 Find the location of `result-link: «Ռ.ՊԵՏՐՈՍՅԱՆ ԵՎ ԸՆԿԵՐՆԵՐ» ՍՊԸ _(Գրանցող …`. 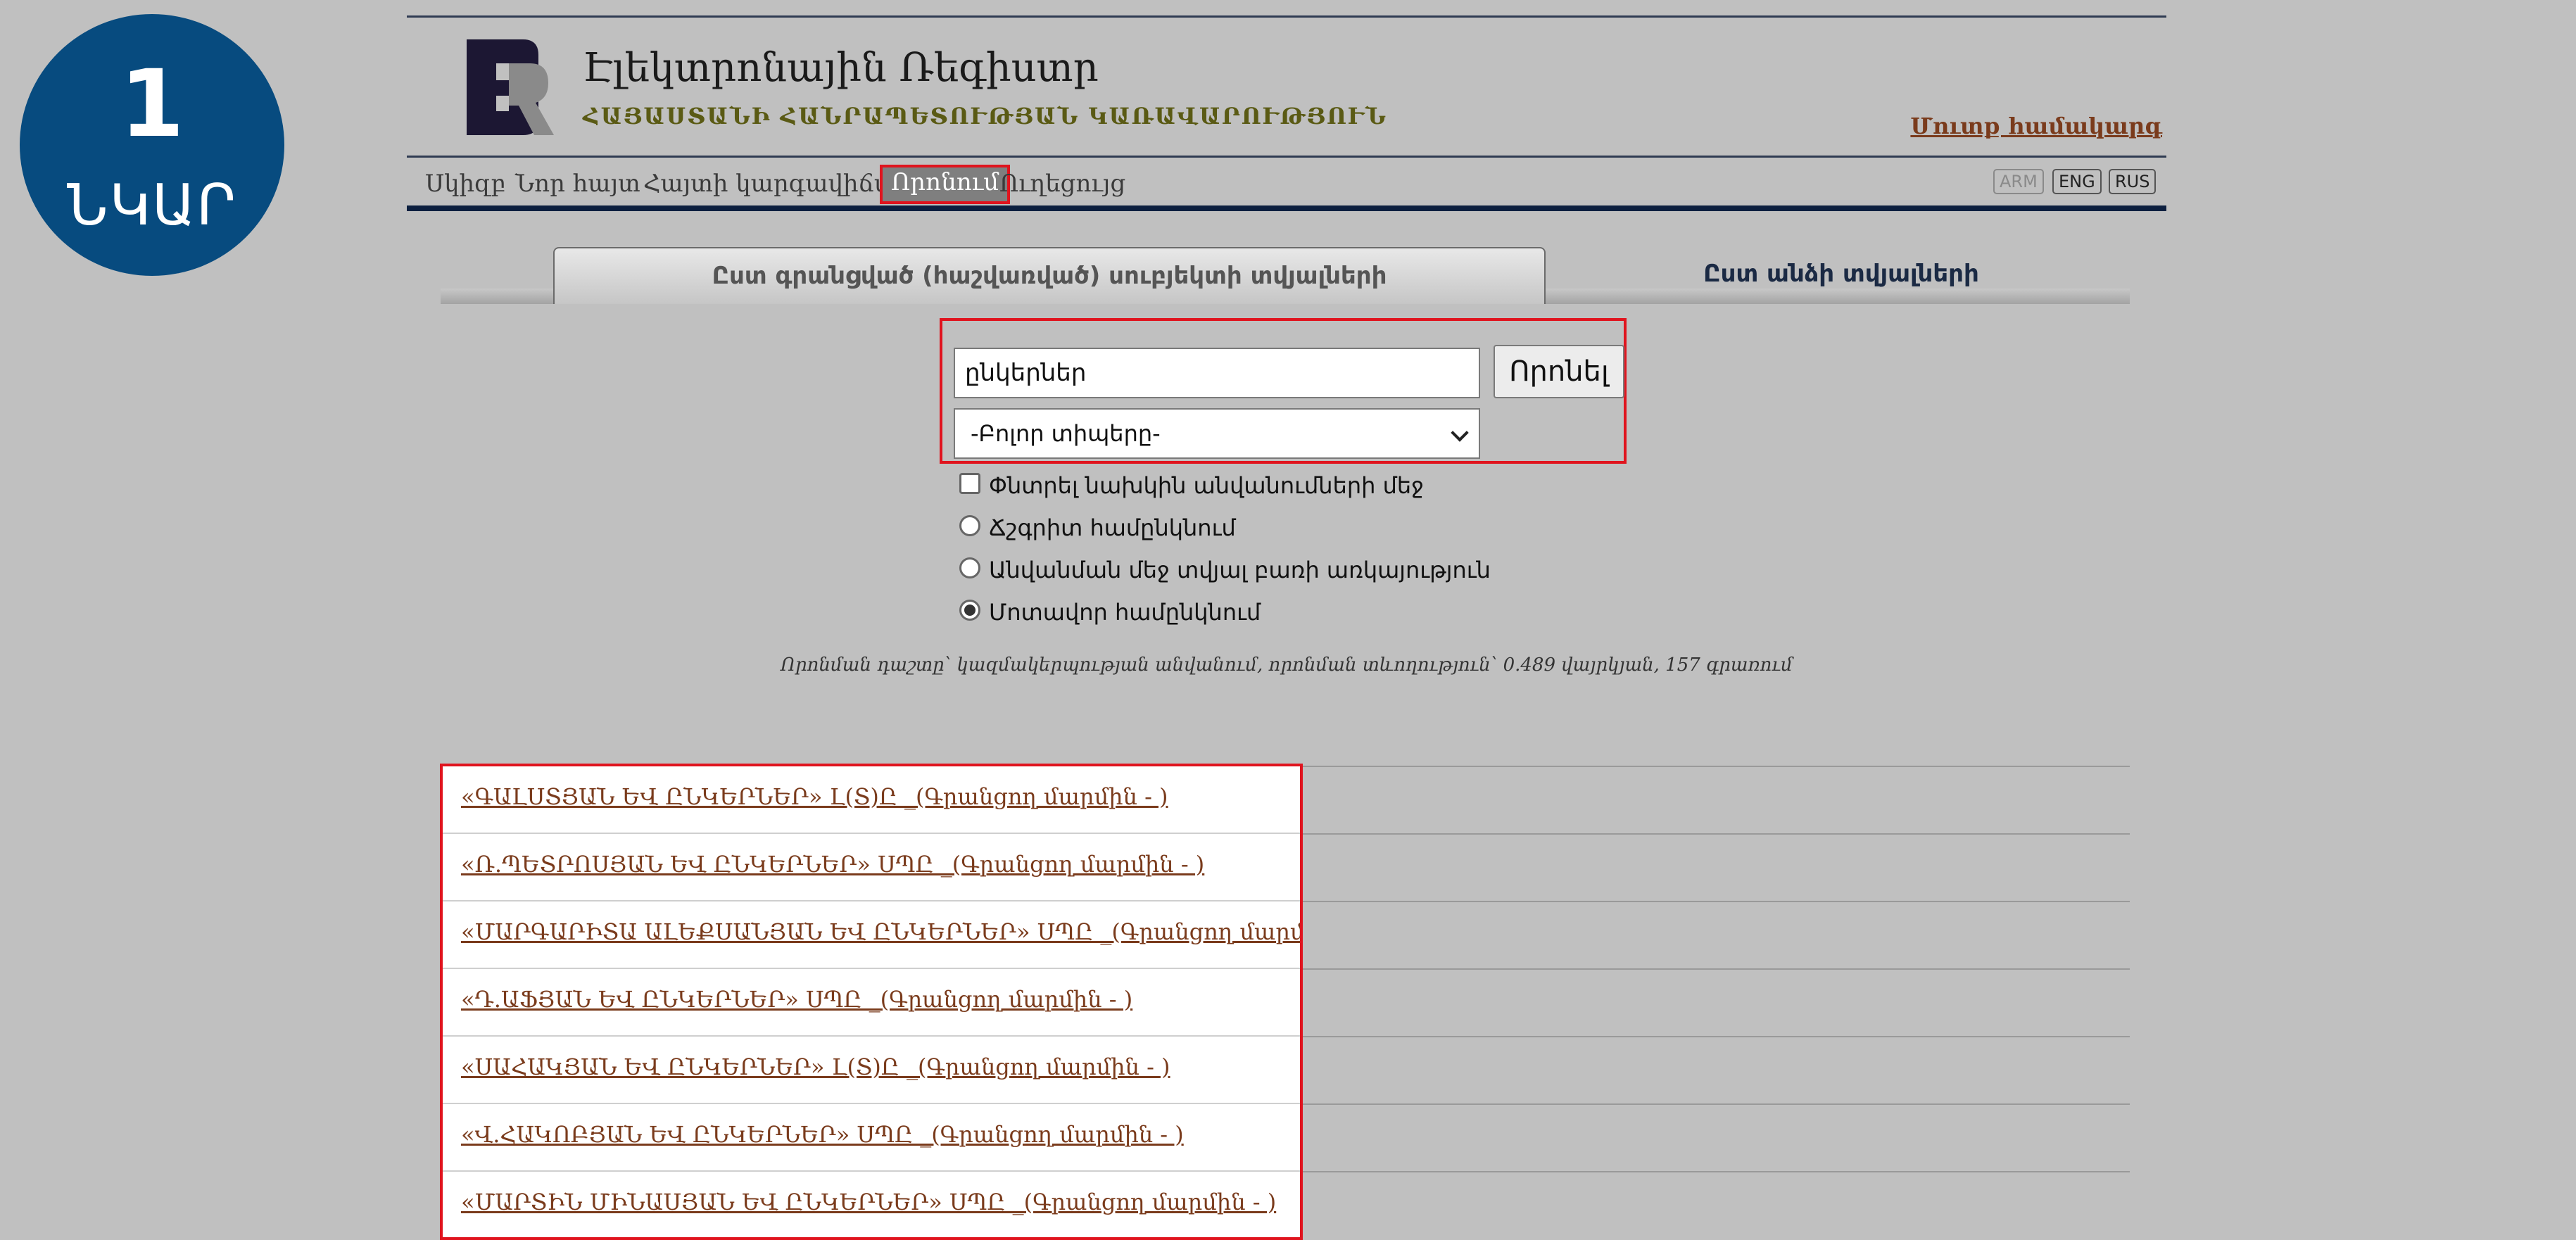

result-link: «Ռ.ՊԵՏՐՈՍՅԱՆ ԵՎ ԸՆԿԵՐՆԵՐ» ՍՊԸ _(Գրանցող … is located at coordinates (832, 864).